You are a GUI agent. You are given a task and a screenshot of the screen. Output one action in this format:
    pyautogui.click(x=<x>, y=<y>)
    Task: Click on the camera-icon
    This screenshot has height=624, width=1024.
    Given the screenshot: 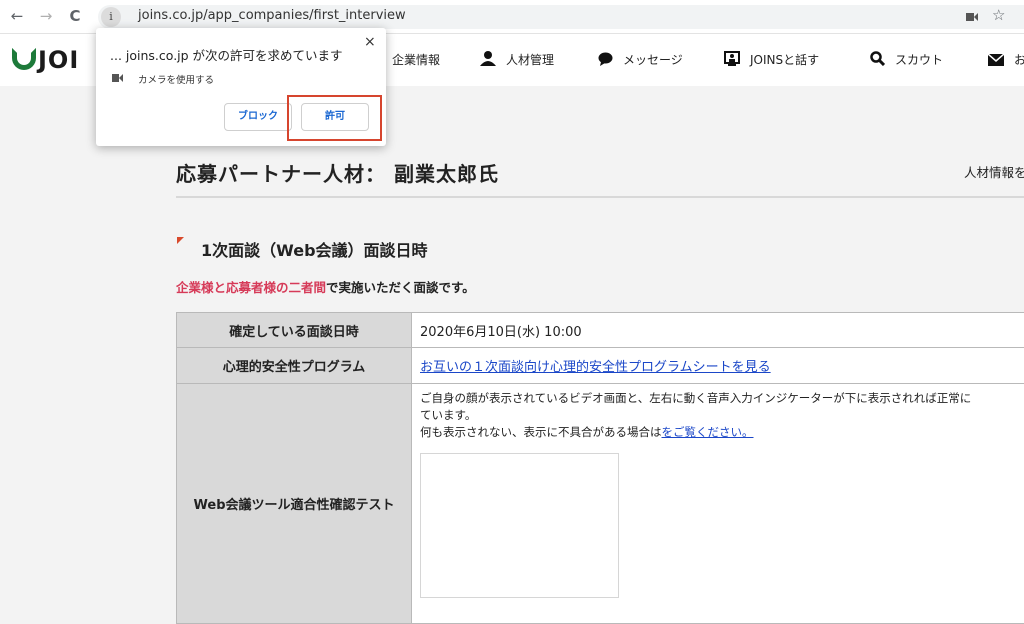 What is the action you would take?
    pyautogui.click(x=117, y=78)
    